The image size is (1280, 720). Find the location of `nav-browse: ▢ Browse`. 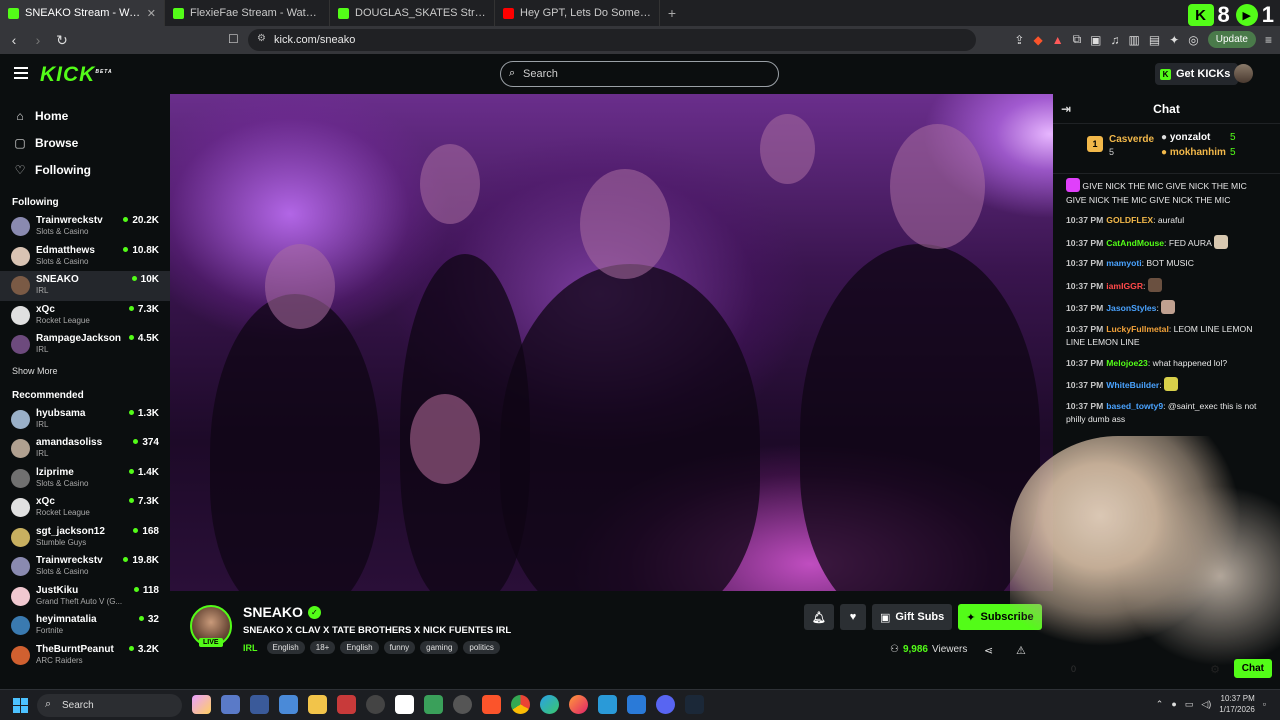

nav-browse: ▢ Browse is located at coordinates (85, 142).